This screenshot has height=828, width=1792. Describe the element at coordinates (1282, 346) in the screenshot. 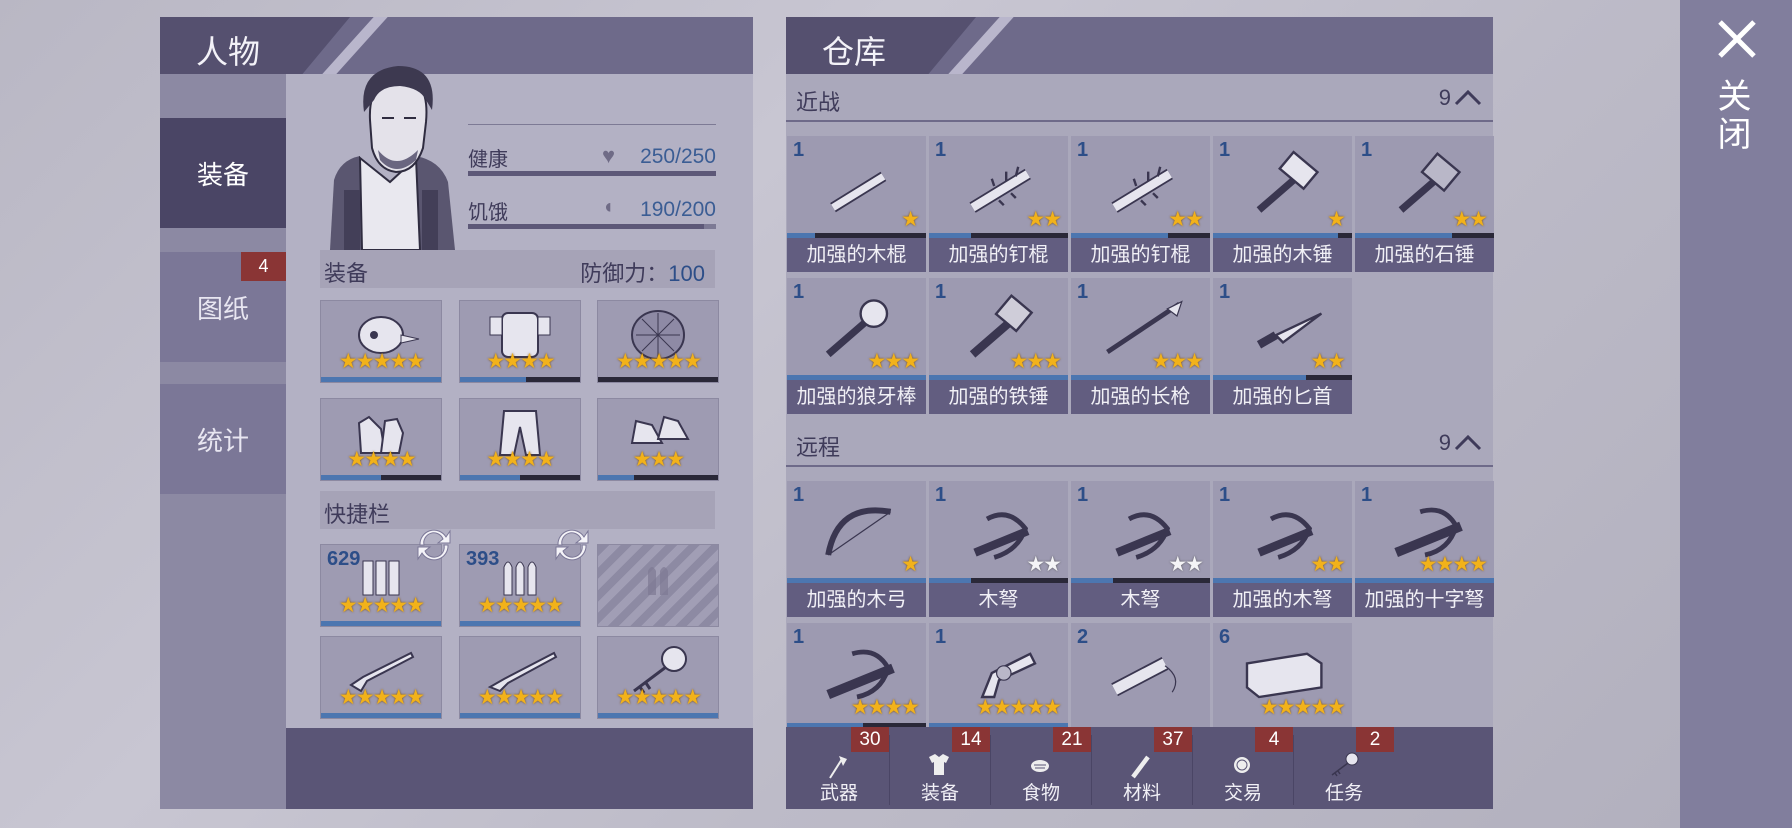

I see `warehouse-item: 1 ★★ 加强的匕首` at that location.